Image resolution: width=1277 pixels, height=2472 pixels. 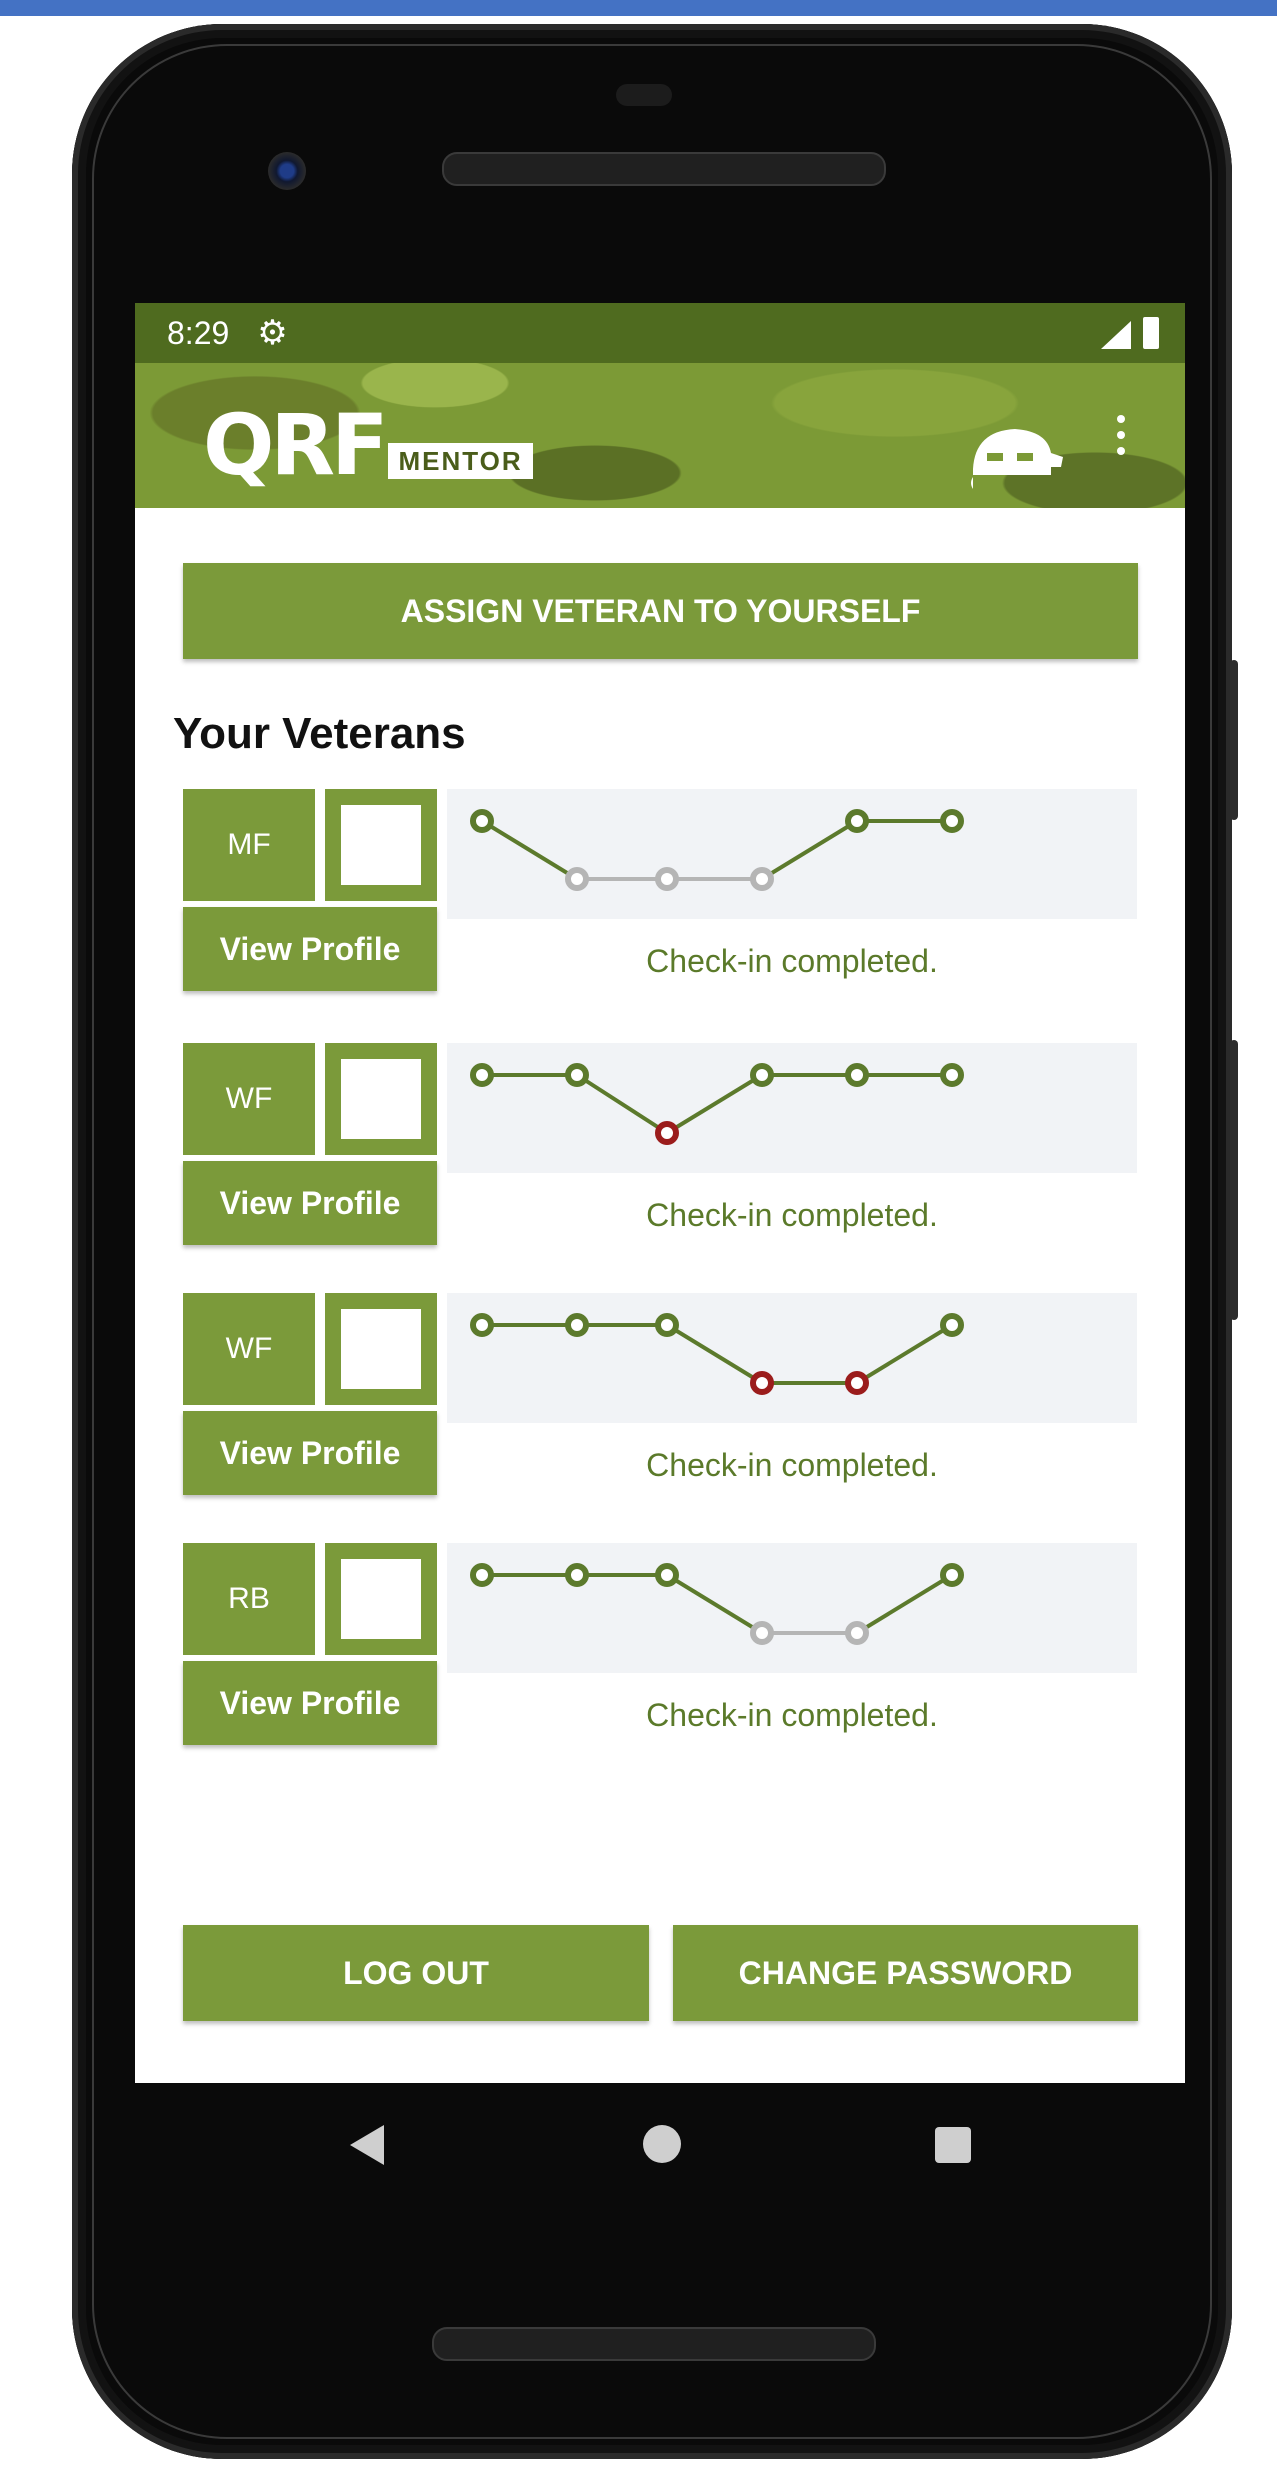 I want to click on front-camera, so click(x=287, y=171).